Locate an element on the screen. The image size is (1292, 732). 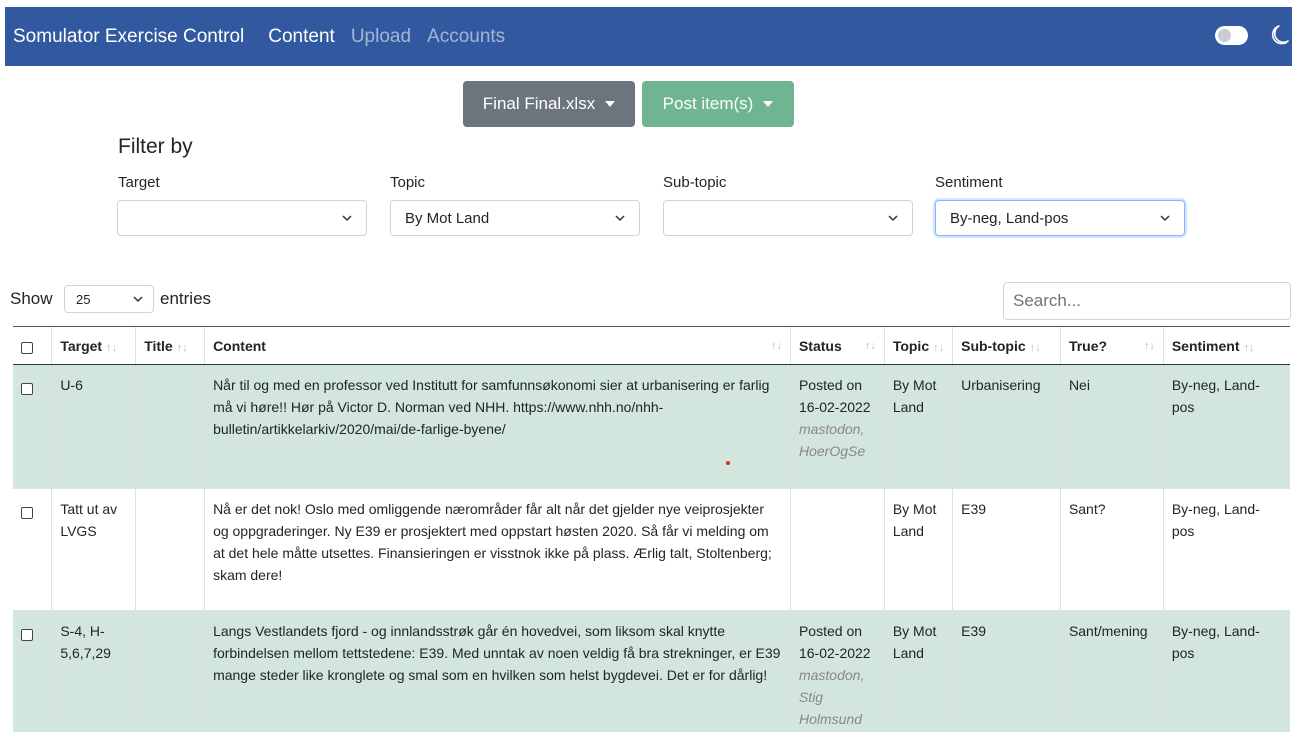
col-true-label: True? is located at coordinates (1088, 345).